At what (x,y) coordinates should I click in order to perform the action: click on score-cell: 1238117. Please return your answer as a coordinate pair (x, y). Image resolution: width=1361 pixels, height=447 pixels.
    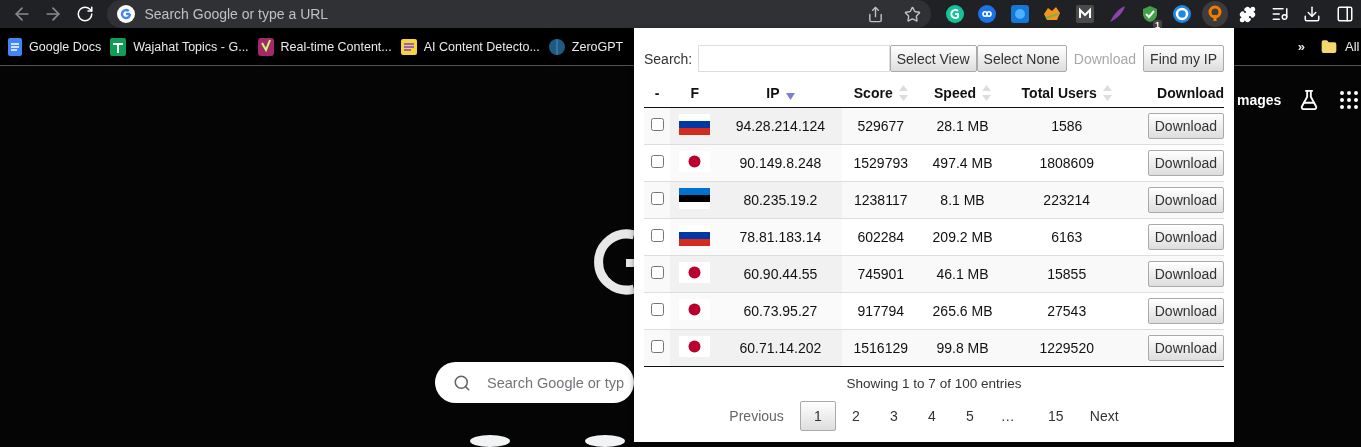
    Looking at the image, I should click on (881, 200).